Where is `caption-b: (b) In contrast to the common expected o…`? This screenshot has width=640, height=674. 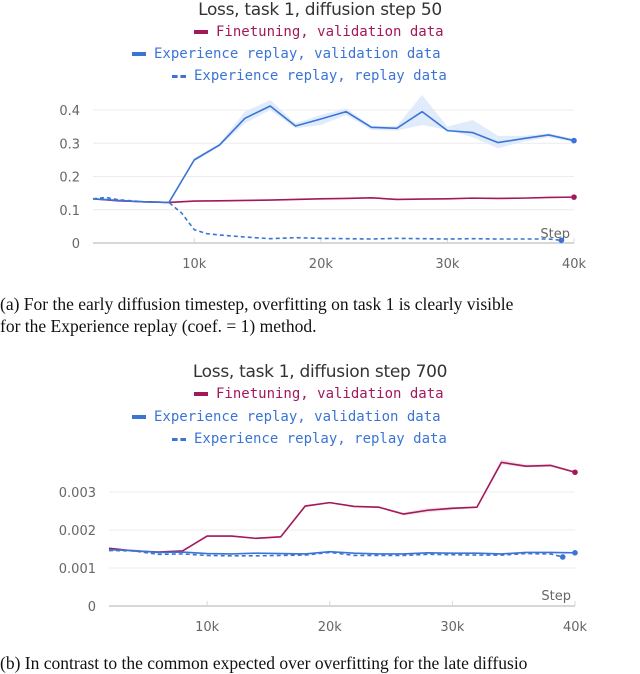 caption-b: (b) In contrast to the common expected o… is located at coordinates (320, 663).